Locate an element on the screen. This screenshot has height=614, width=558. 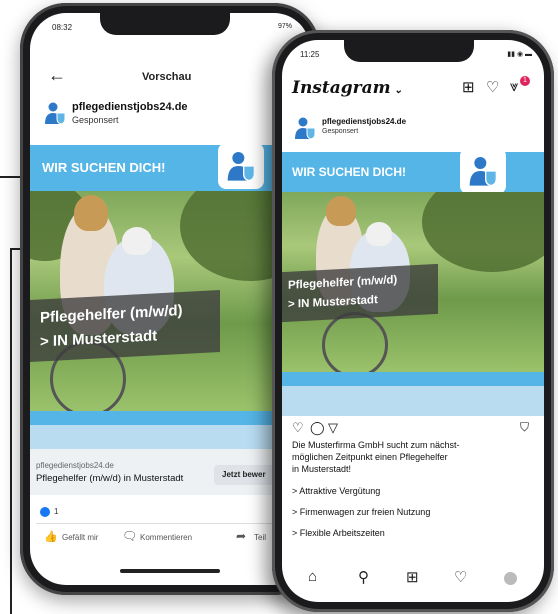
ig-notification-badge: 1 is located at coordinates (525, 81).